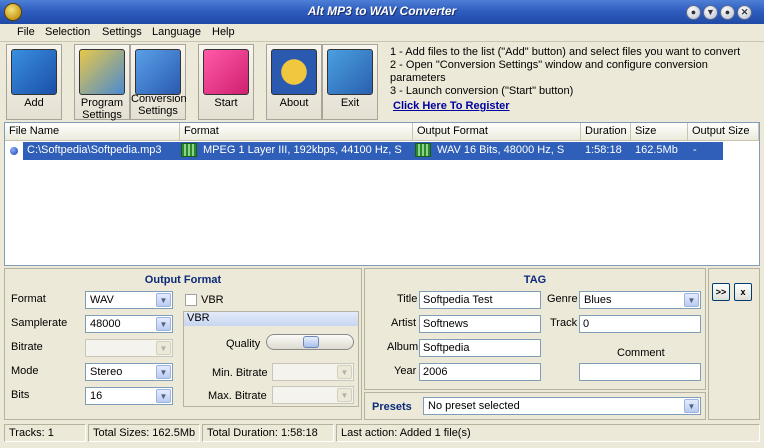  Describe the element at coordinates (96, 396) in the screenshot. I see `bits-value: 16` at that location.